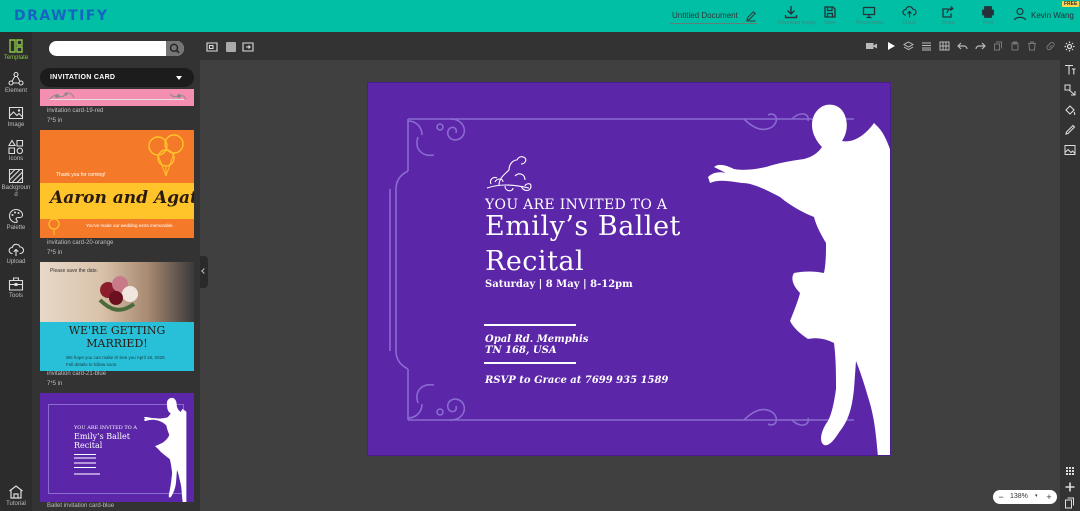 The image size is (1080, 511). What do you see at coordinates (212, 47) in the screenshot?
I see `fit-page-icon` at bounding box center [212, 47].